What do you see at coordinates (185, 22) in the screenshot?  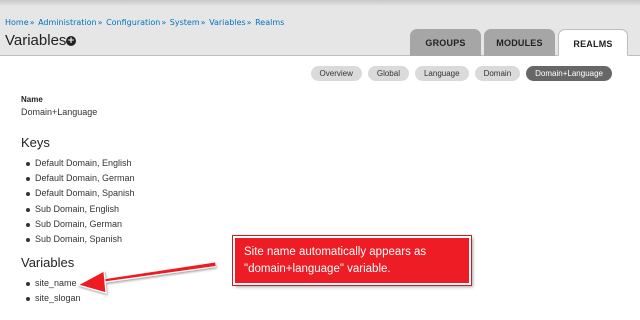 I see `breadcrumb-system: System` at bounding box center [185, 22].